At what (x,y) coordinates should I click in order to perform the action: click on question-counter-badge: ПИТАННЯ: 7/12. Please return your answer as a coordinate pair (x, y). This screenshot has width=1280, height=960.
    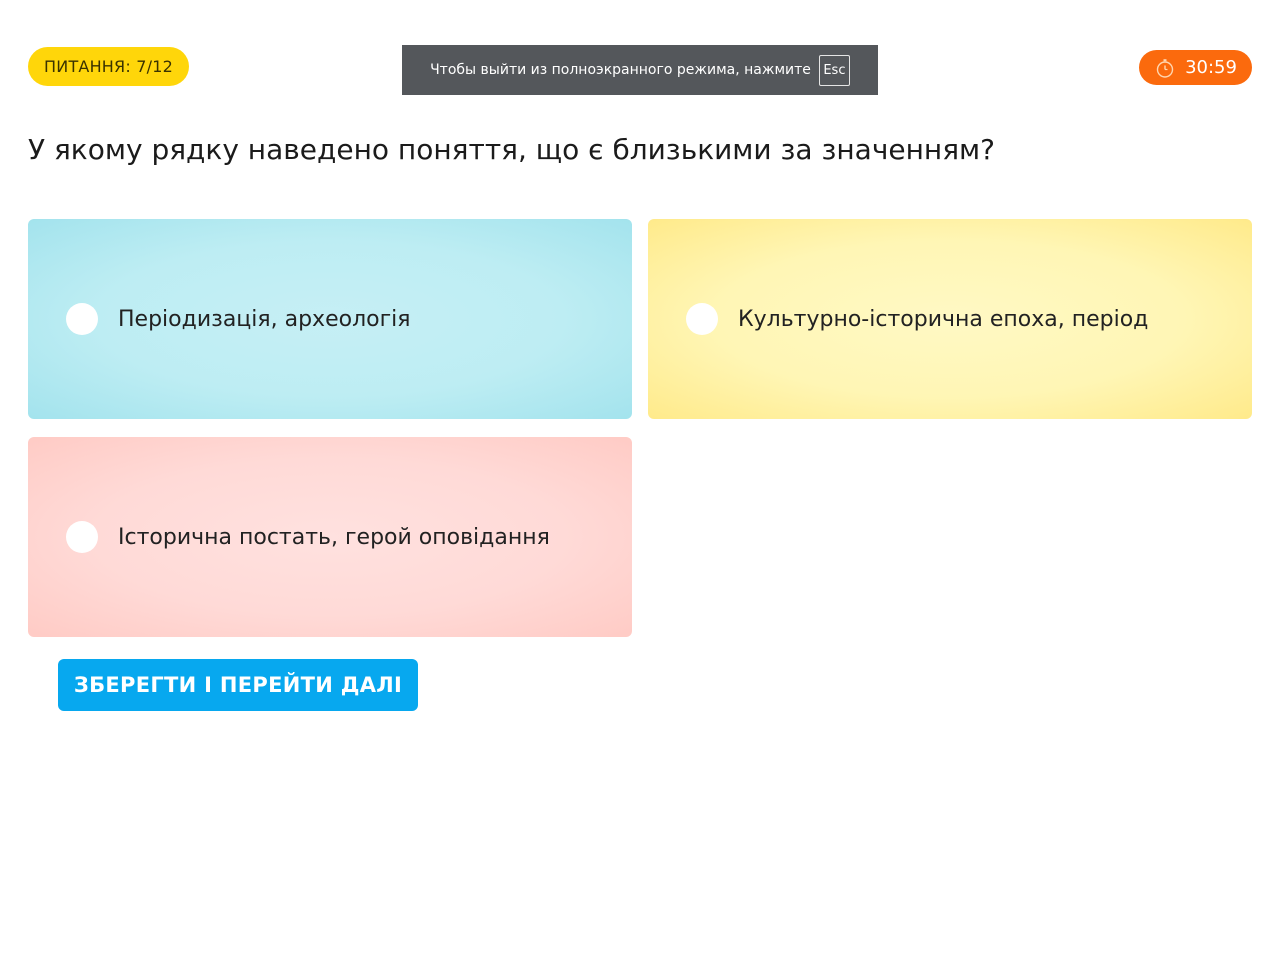
    Looking at the image, I should click on (108, 66).